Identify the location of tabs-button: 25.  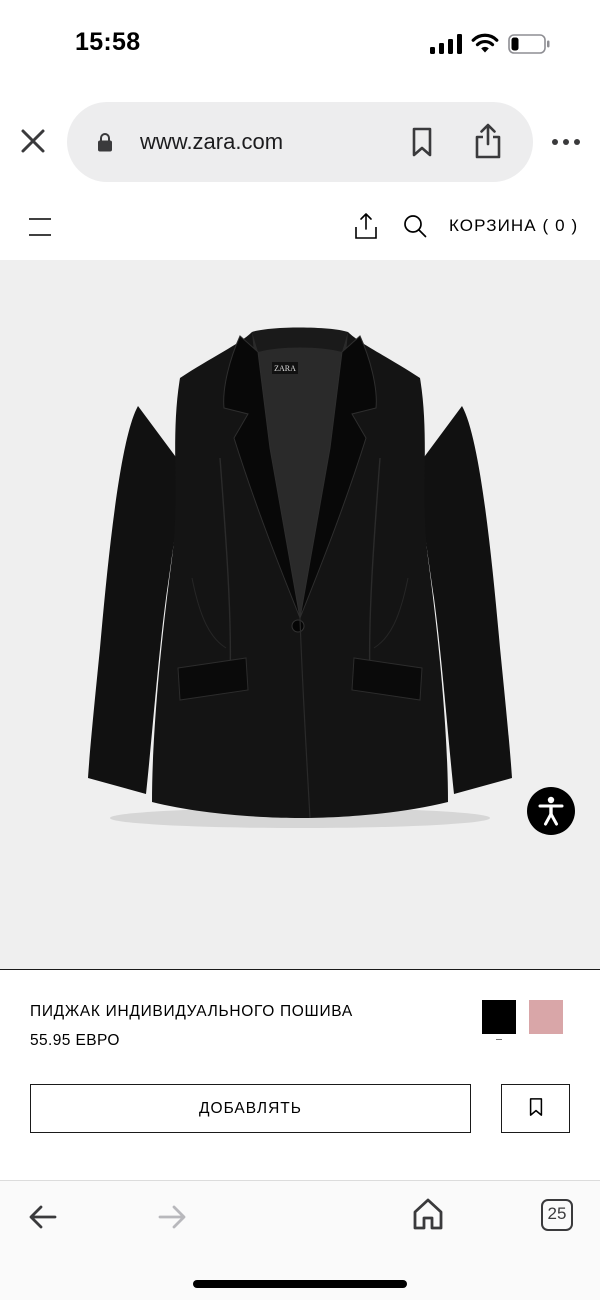
(557, 1215).